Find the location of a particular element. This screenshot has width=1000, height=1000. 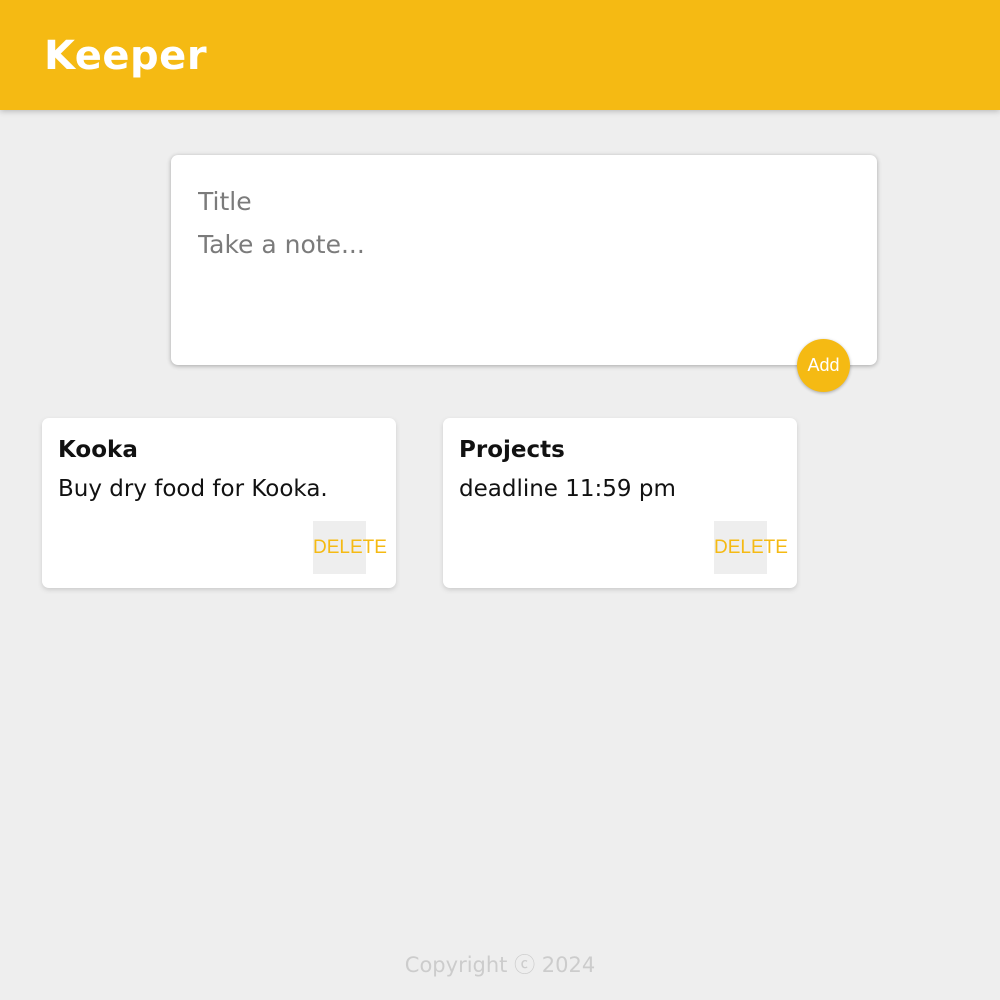

add-note-button: Add is located at coordinates (823, 365).